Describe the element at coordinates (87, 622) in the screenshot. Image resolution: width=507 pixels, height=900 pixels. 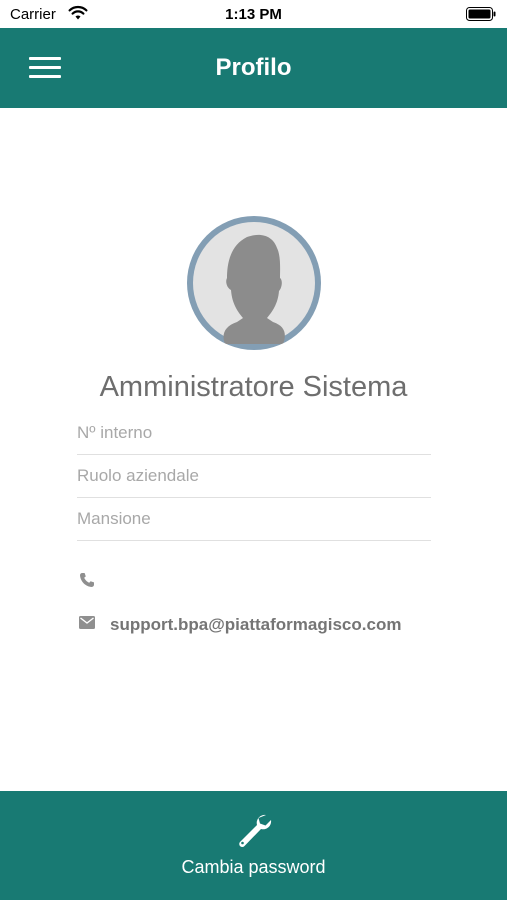
I see `email-icon` at that location.